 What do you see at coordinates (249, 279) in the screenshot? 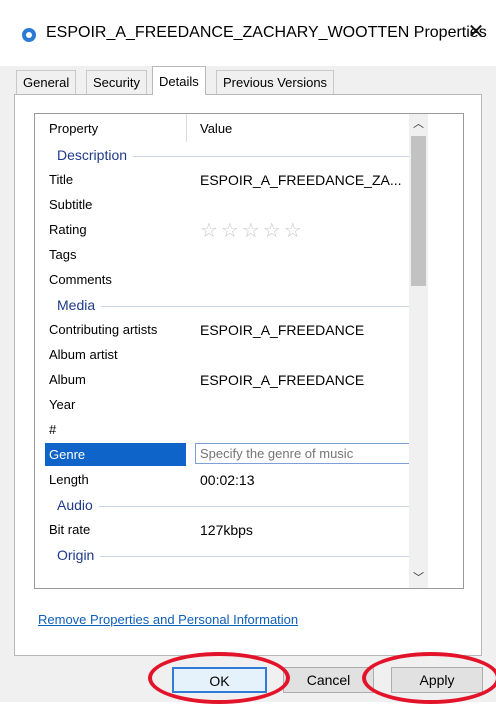
I see `row-comments: Comments` at bounding box center [249, 279].